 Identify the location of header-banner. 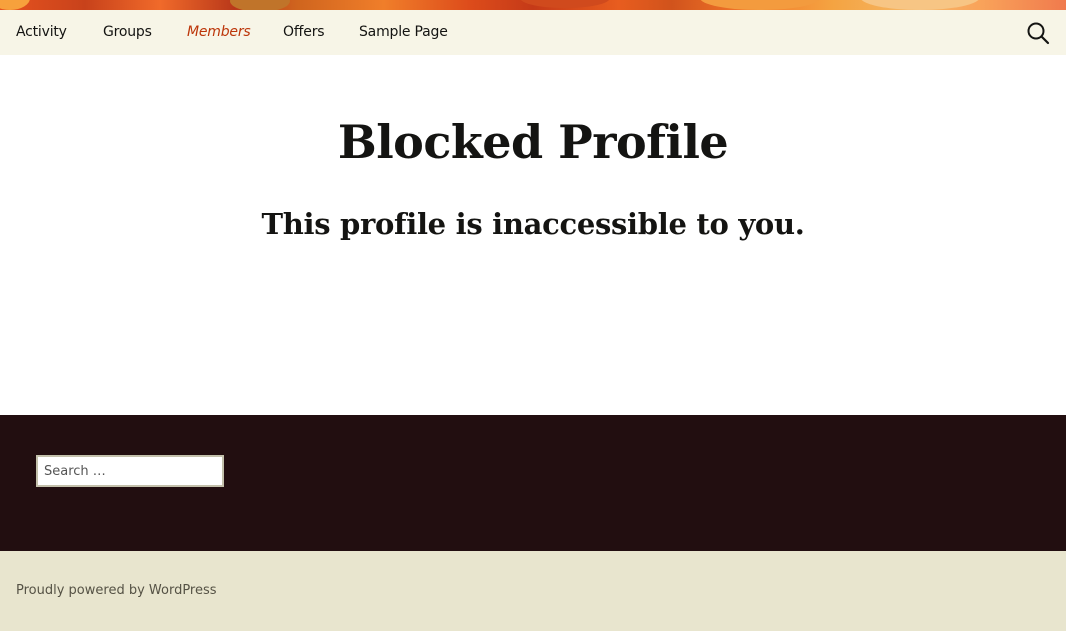
(533, 5).